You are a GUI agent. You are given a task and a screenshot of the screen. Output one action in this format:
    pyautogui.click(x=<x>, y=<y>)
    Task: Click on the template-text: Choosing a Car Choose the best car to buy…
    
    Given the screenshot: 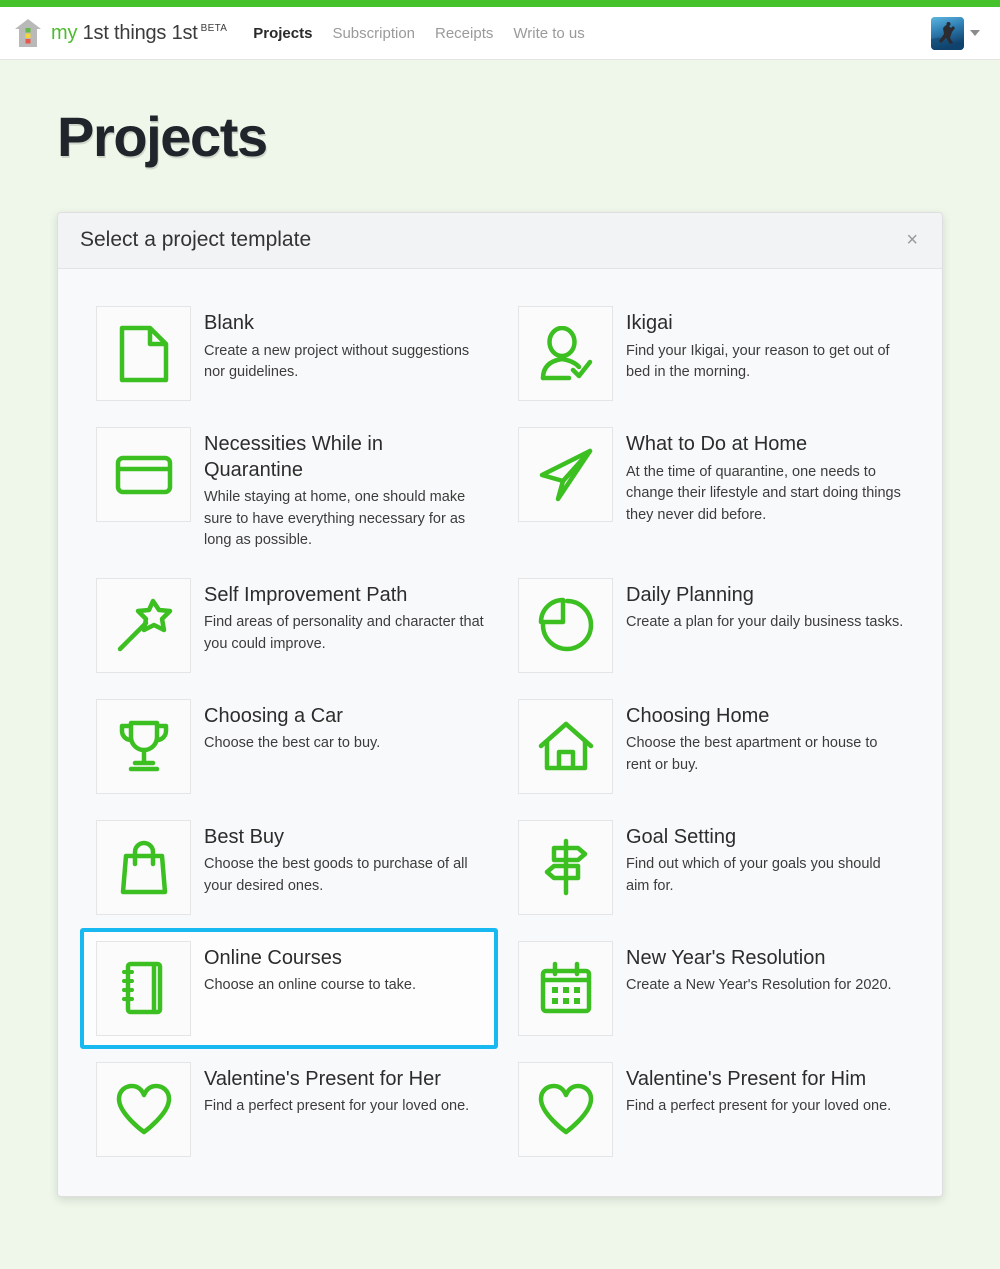 What is the action you would take?
    pyautogui.click(x=292, y=727)
    